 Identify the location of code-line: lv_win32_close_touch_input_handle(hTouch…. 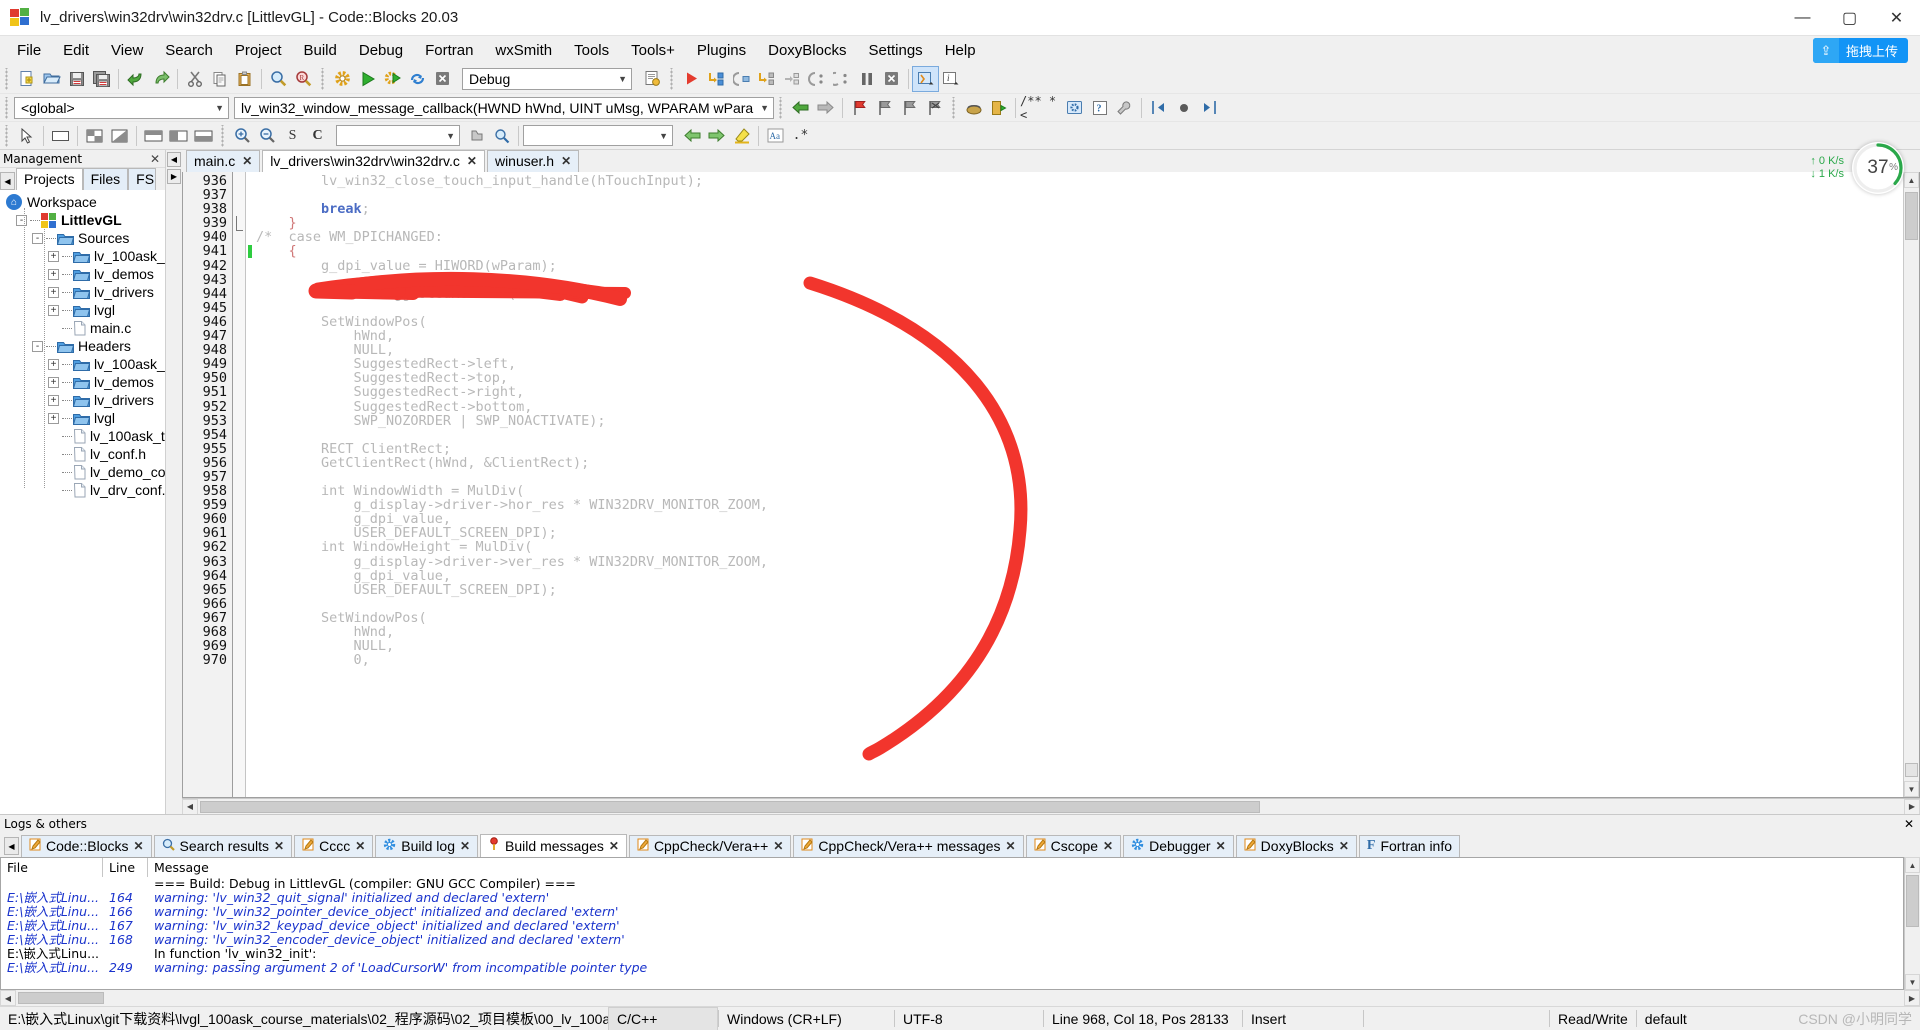
(1079, 181).